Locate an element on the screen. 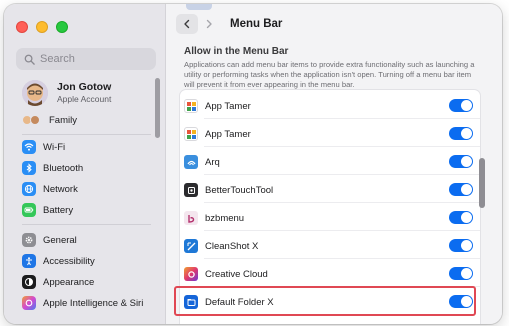  back-button is located at coordinates (187, 24).